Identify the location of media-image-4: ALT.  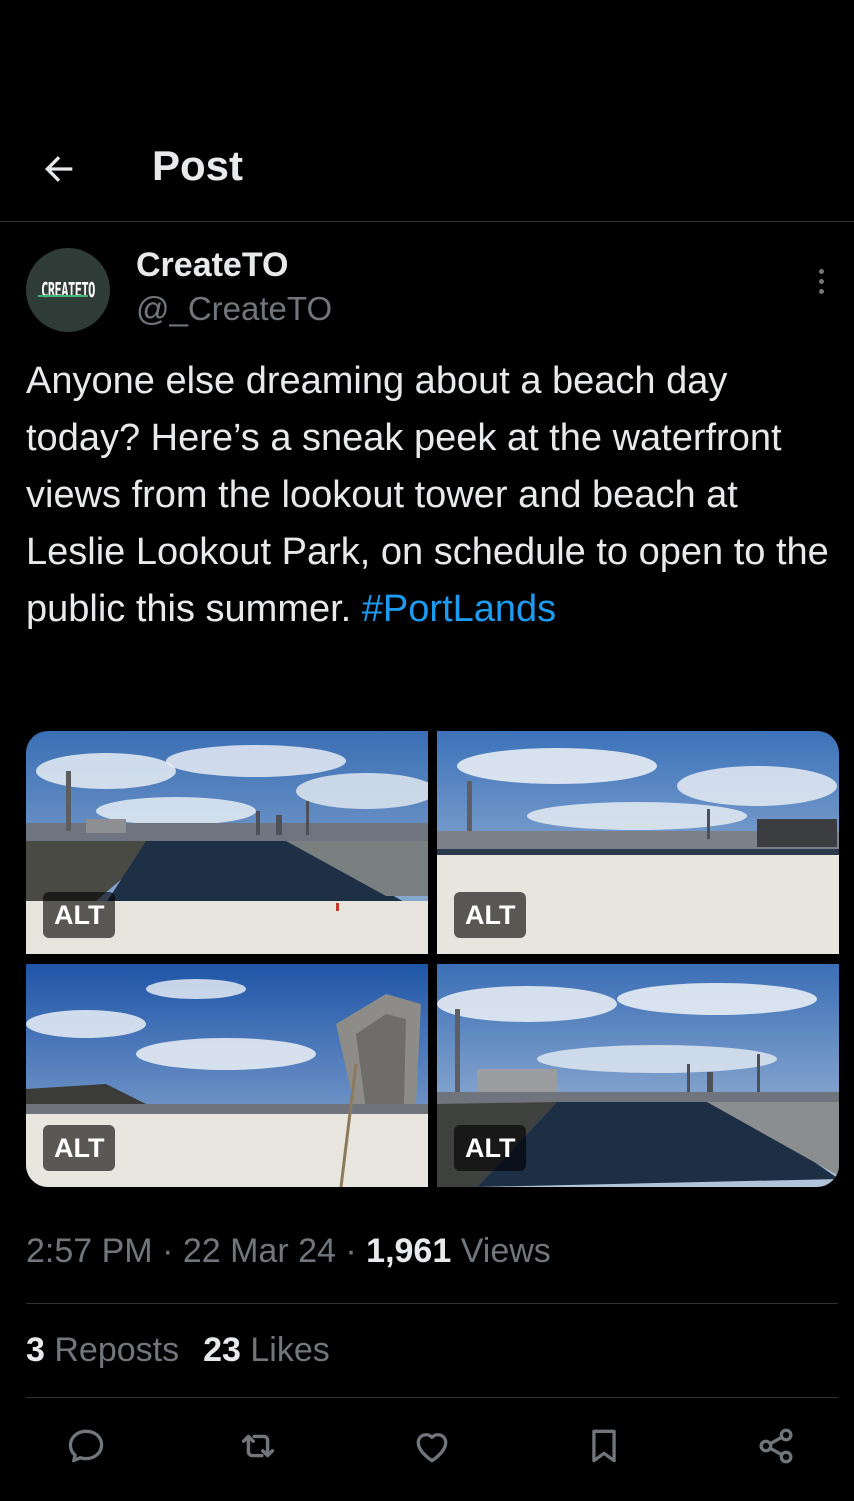
(638, 1075).